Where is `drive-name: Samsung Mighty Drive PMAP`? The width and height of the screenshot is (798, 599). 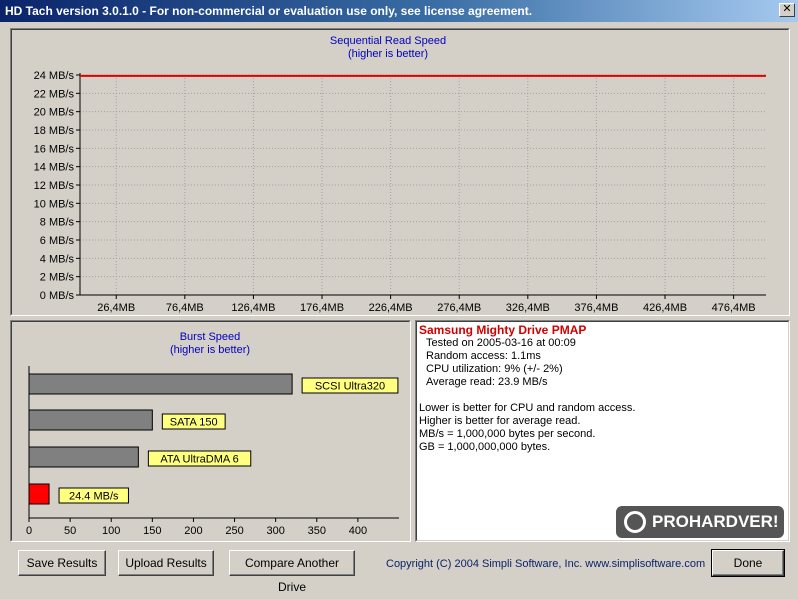
drive-name: Samsung Mighty Drive PMAP is located at coordinates (503, 330).